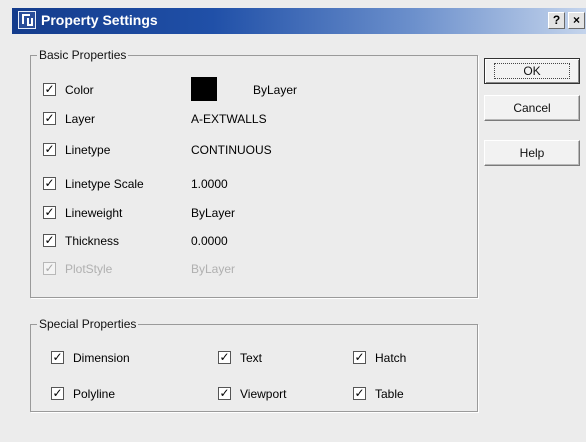  Describe the element at coordinates (104, 184) in the screenshot. I see `linetype-scale-label: Linetype Scale` at that location.